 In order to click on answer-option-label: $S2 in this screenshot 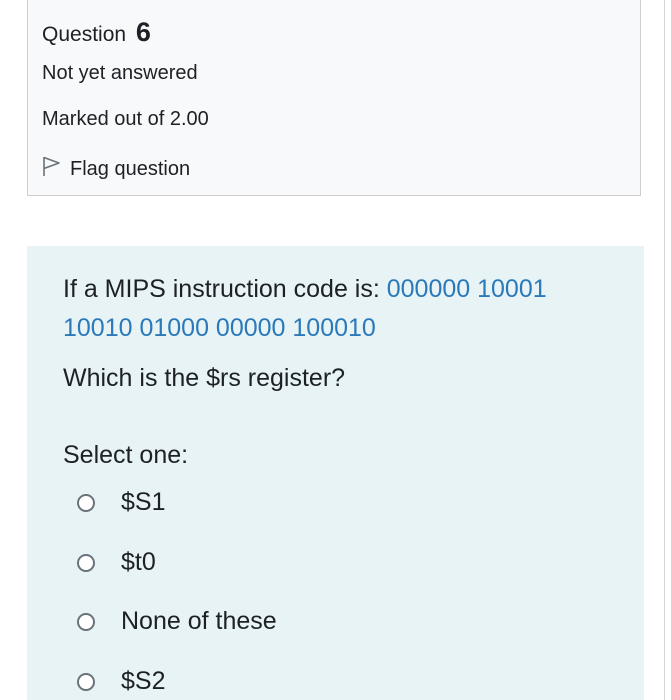, I will do `click(143, 681)`.